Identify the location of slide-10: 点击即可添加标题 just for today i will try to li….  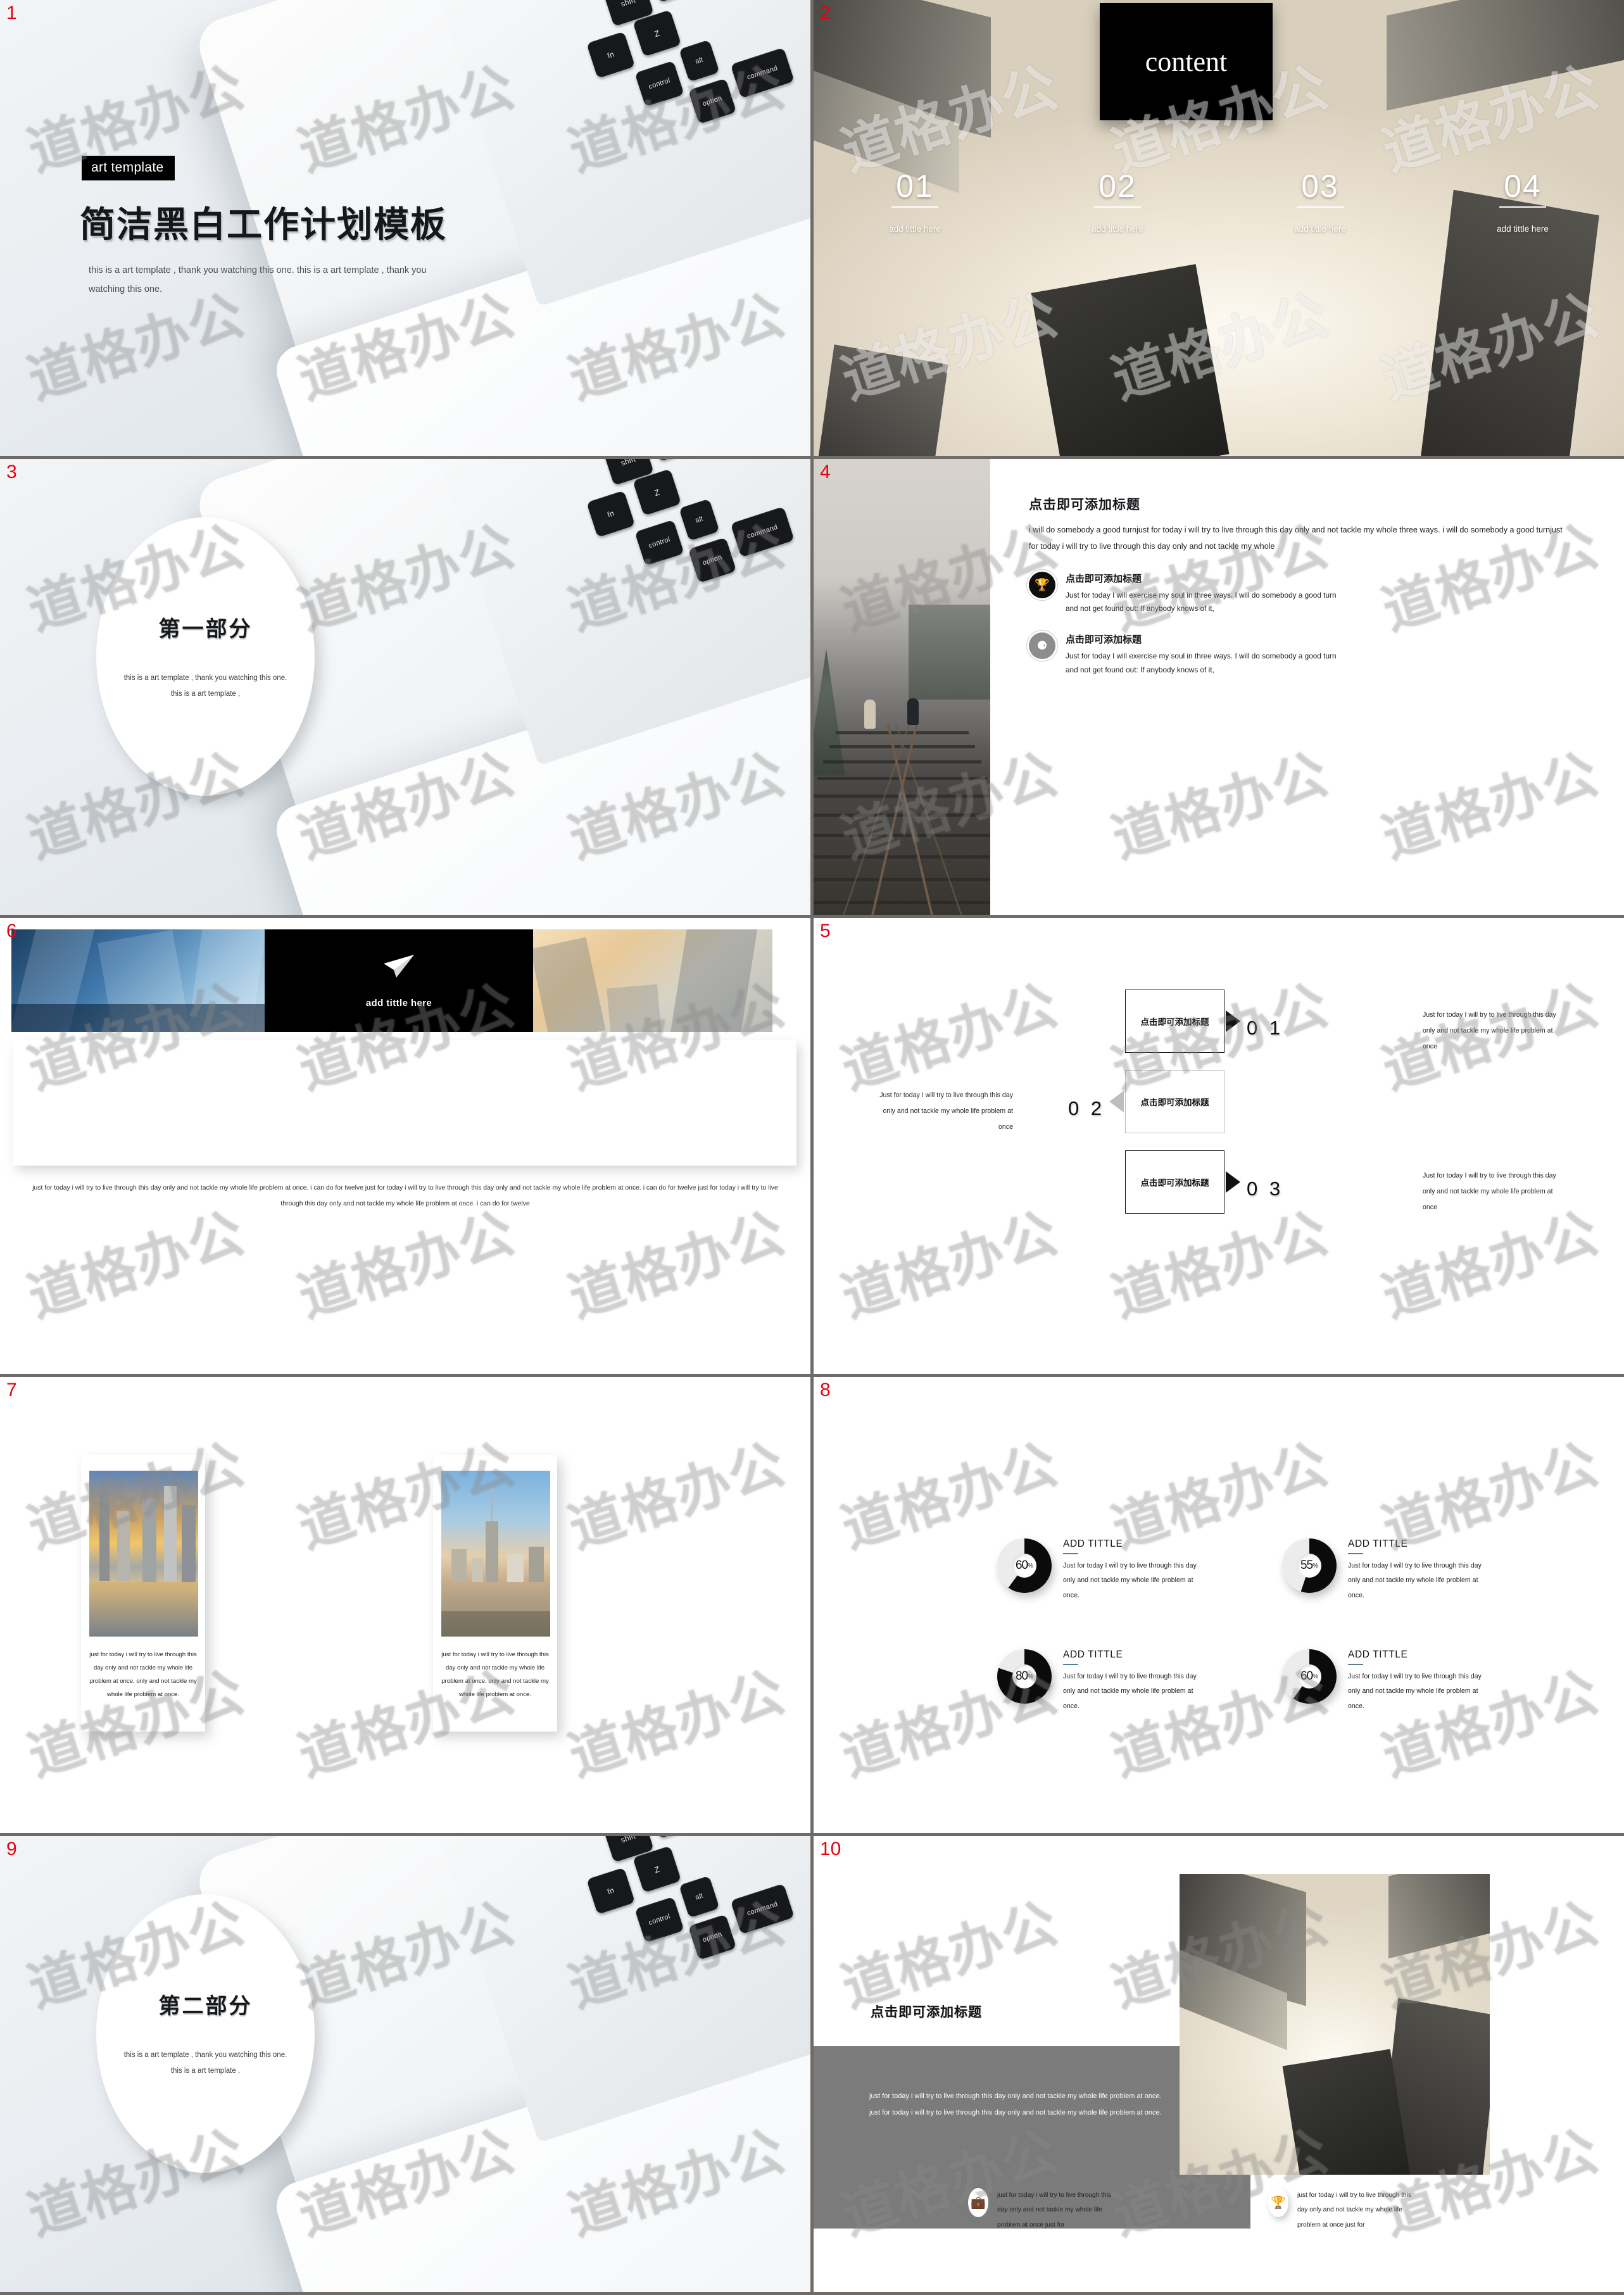
(1219, 2064).